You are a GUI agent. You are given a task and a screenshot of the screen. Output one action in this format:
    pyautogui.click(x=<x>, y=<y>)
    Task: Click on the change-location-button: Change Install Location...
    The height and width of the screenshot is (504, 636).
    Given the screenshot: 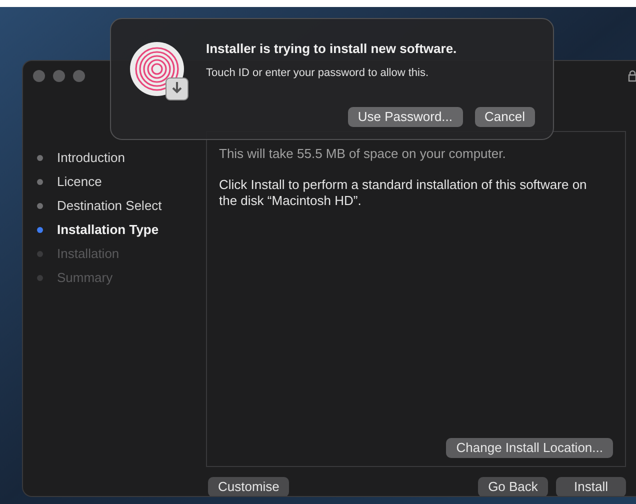 What is the action you would take?
    pyautogui.click(x=529, y=448)
    